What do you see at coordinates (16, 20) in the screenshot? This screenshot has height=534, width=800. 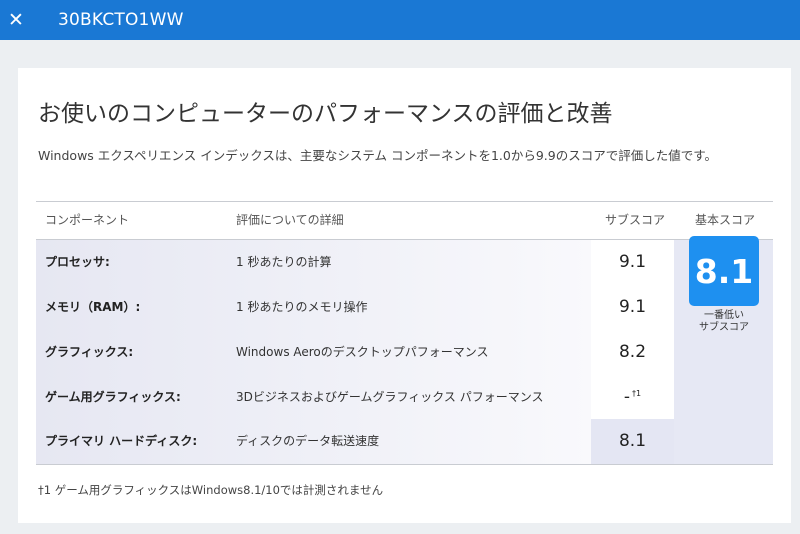 I see `close-icon: ✕` at bounding box center [16, 20].